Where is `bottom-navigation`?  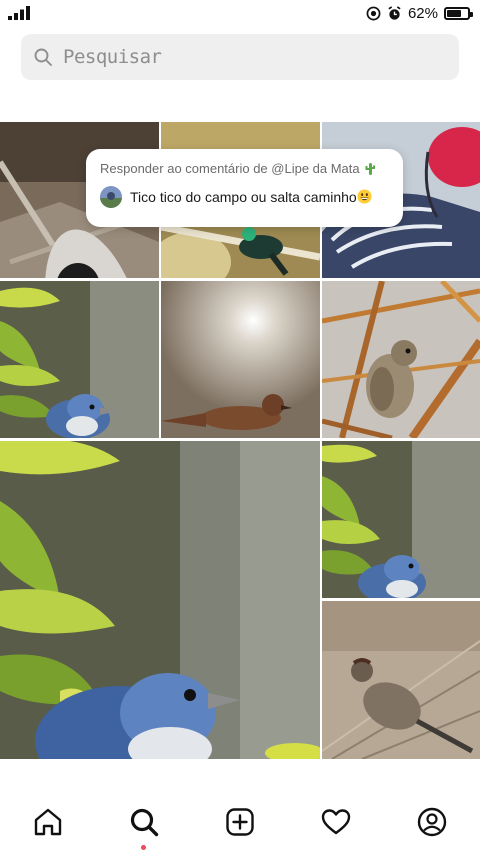 bottom-navigation is located at coordinates (240, 808).